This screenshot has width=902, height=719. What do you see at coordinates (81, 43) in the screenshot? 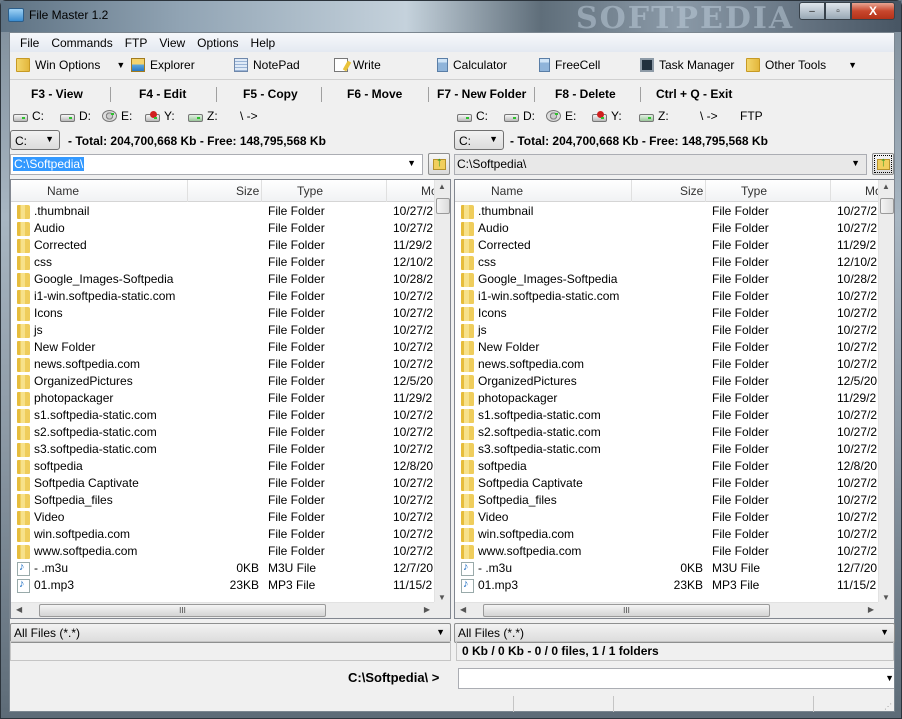
I see `menu-commands: Commands` at bounding box center [81, 43].